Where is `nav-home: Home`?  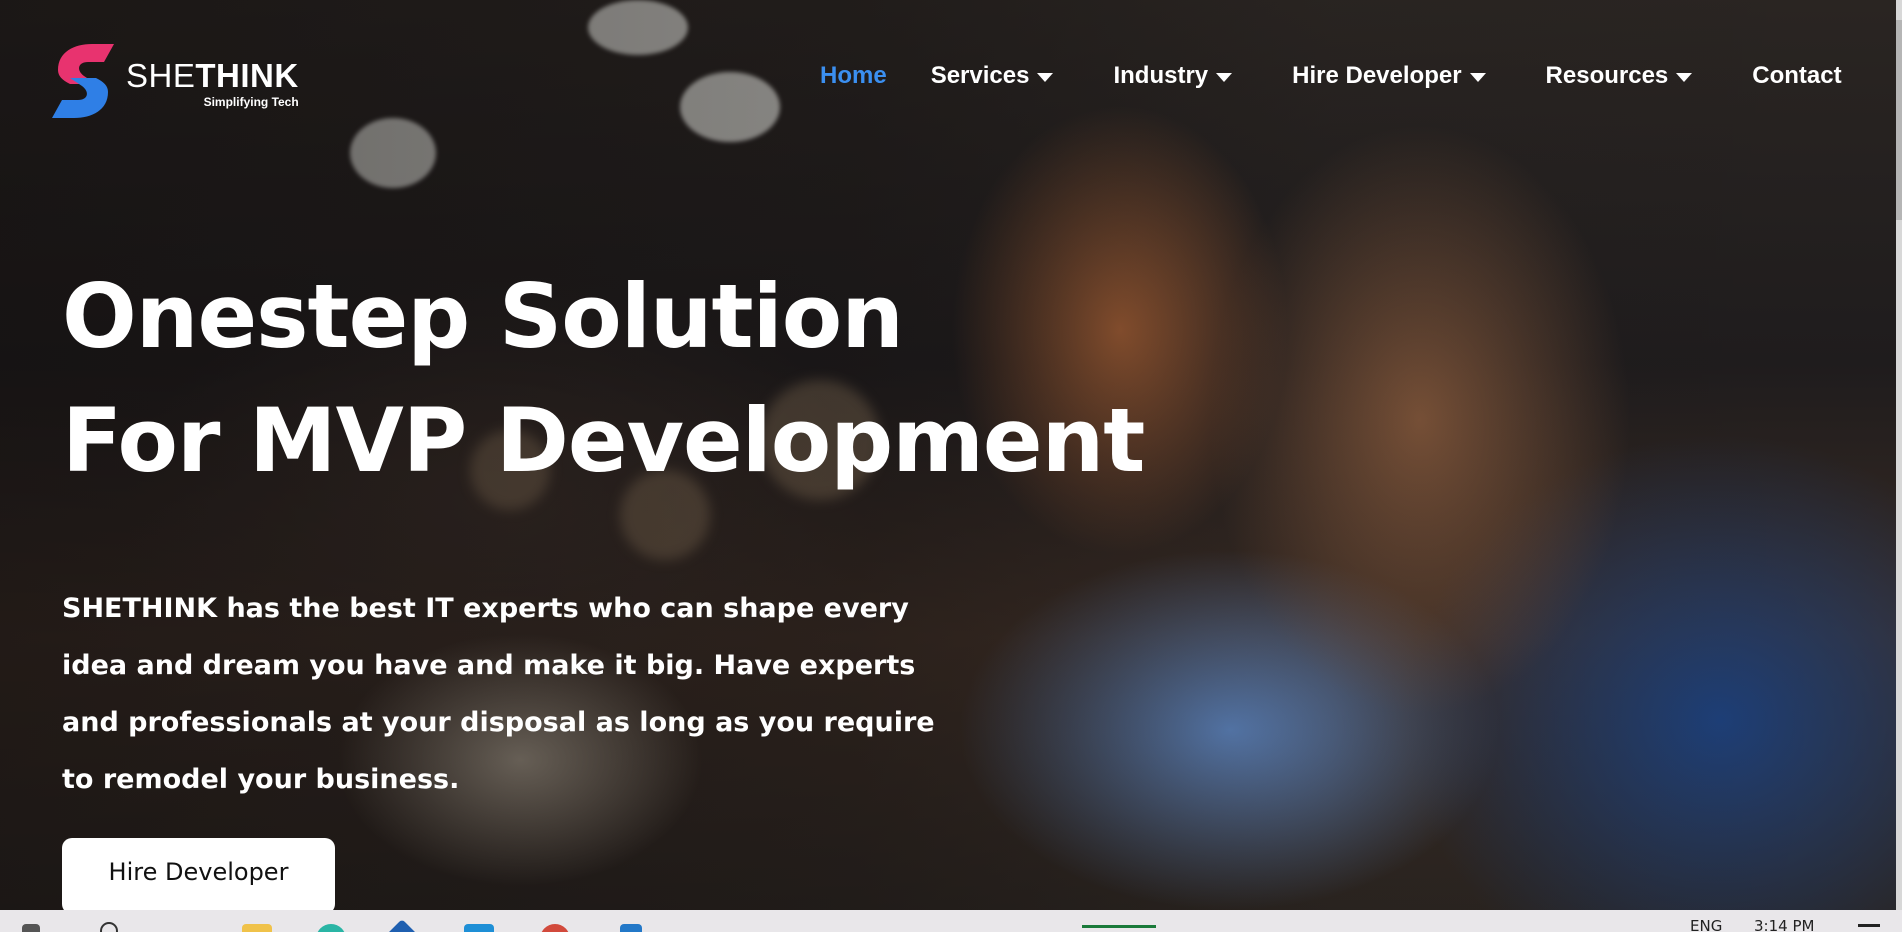
nav-home: Home is located at coordinates (853, 76).